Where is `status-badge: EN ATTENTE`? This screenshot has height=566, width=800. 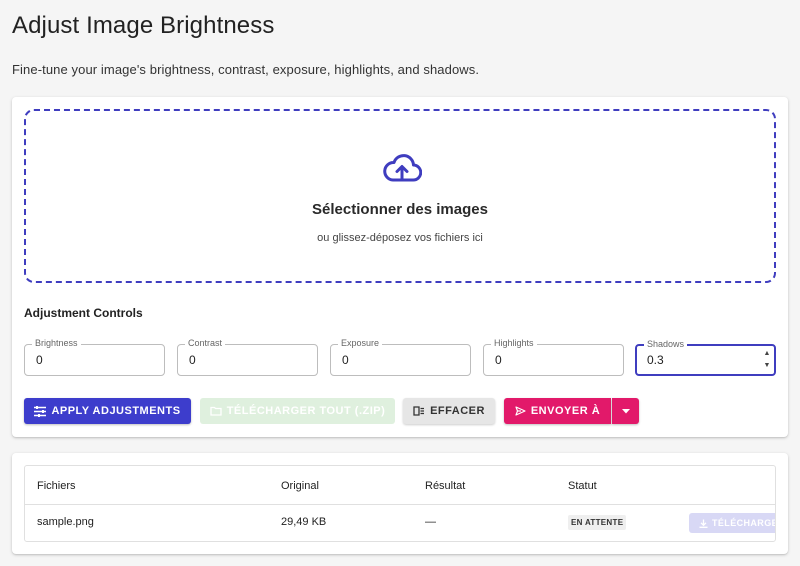 status-badge: EN ATTENTE is located at coordinates (597, 522).